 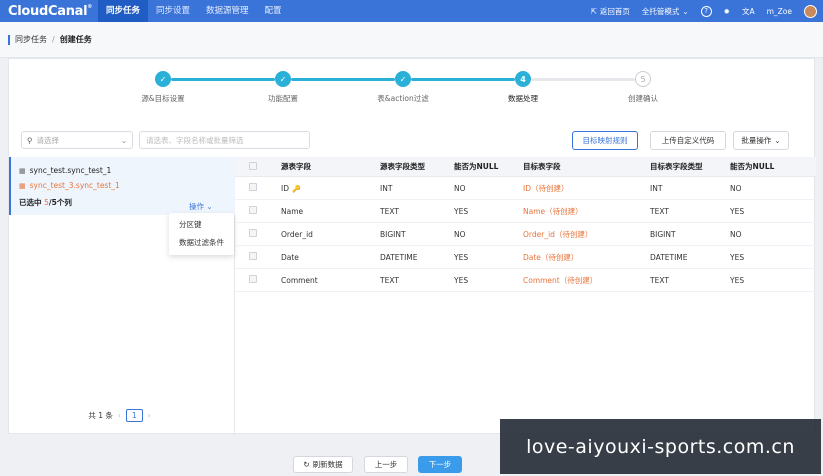 I want to click on source-type: INT, so click(x=386, y=188).